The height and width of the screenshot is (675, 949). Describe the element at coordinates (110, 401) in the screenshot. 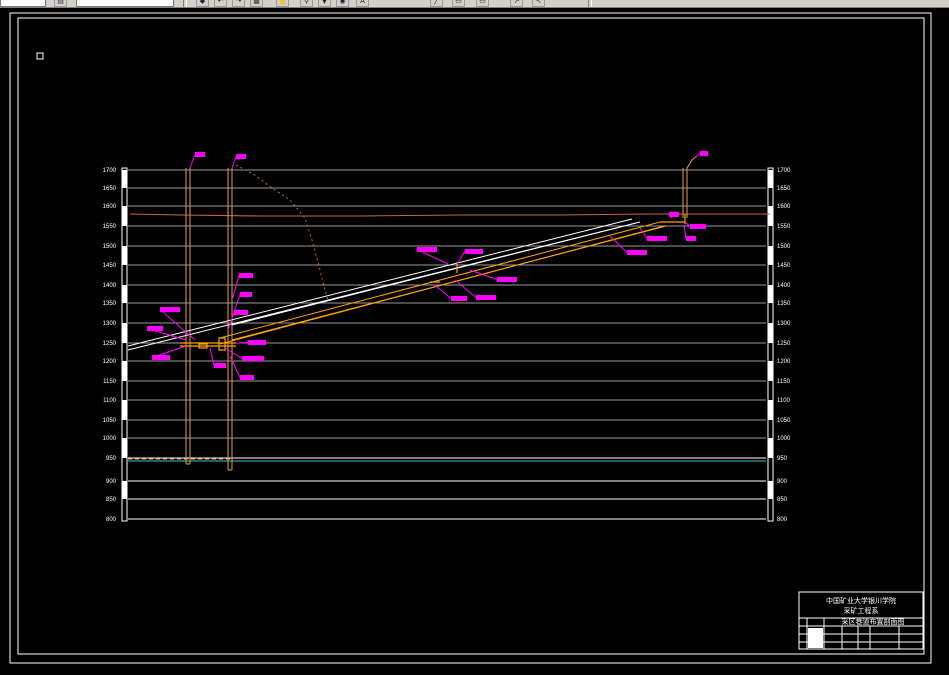

I see `elevation-label-left: 1100` at that location.